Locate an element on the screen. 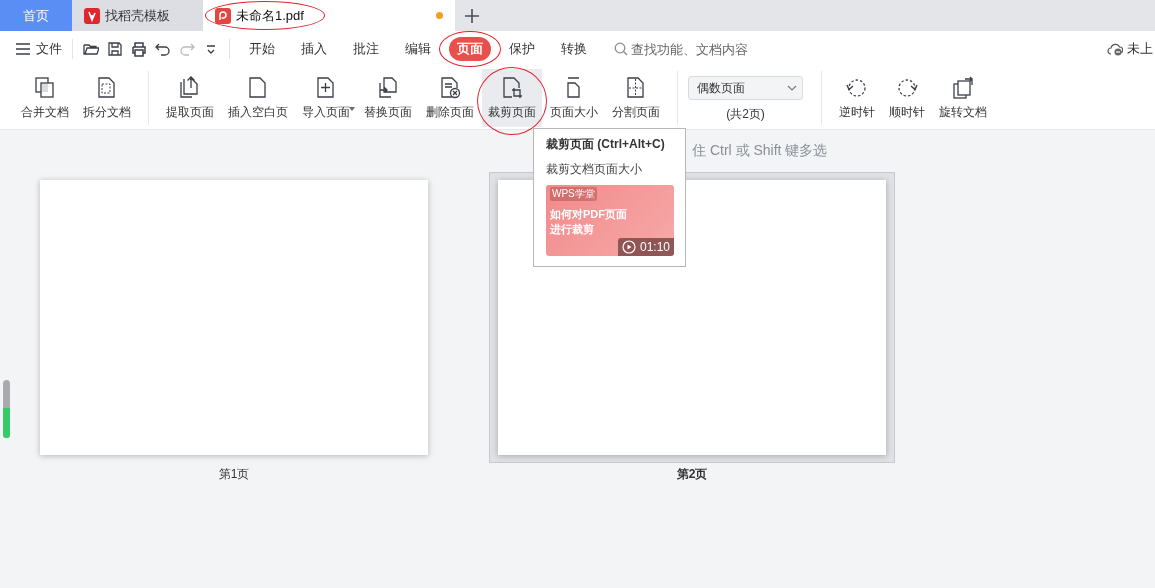  ribbon-tab: 转换 is located at coordinates (574, 49).